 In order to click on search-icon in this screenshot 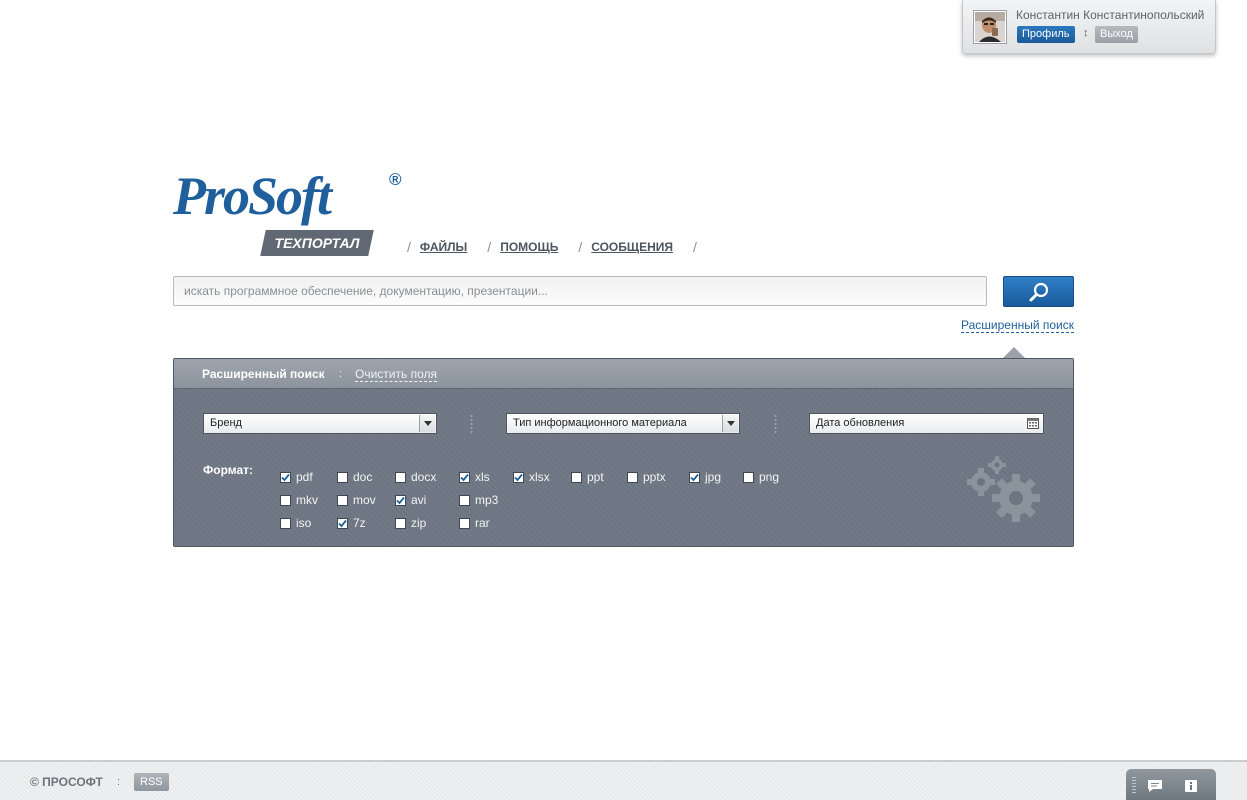, I will do `click(1038, 291)`.